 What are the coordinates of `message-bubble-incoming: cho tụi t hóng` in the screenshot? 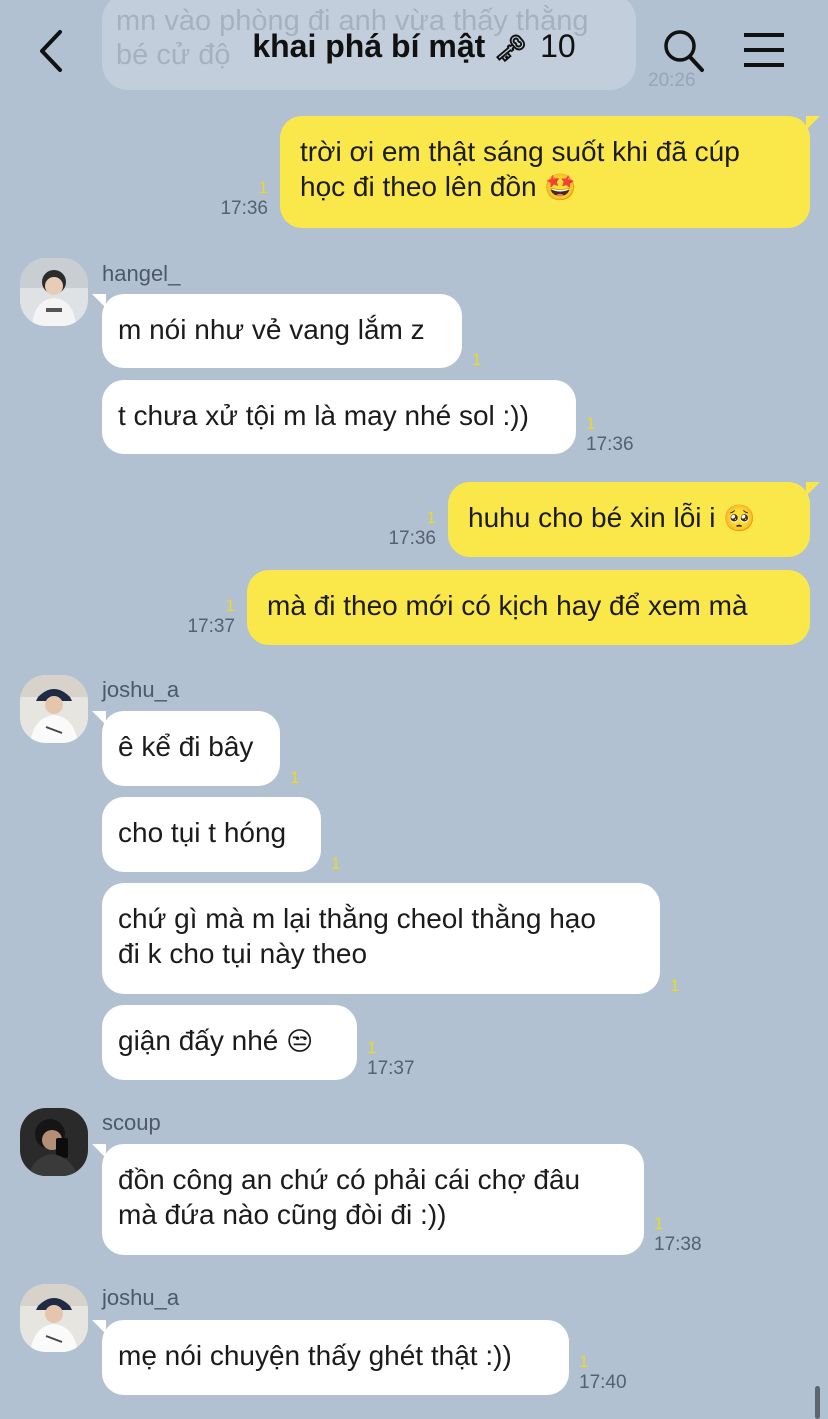 It's located at (211, 834).